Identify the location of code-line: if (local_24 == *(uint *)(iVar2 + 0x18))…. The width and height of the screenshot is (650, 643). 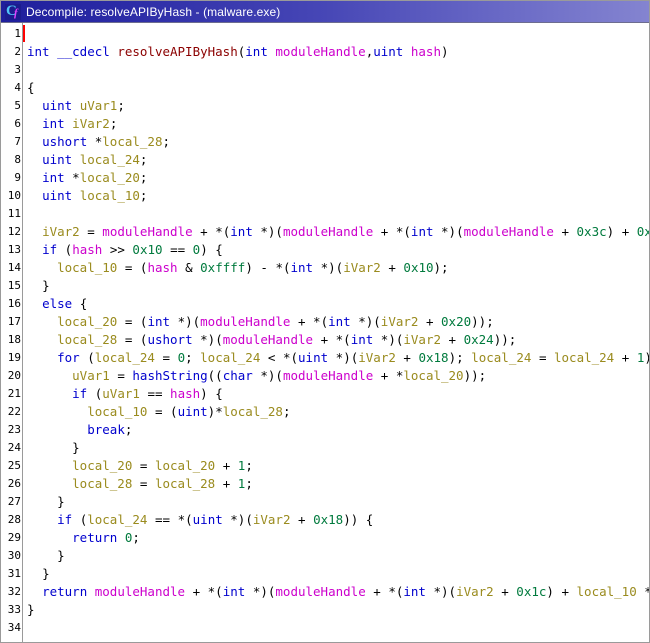
(338, 520).